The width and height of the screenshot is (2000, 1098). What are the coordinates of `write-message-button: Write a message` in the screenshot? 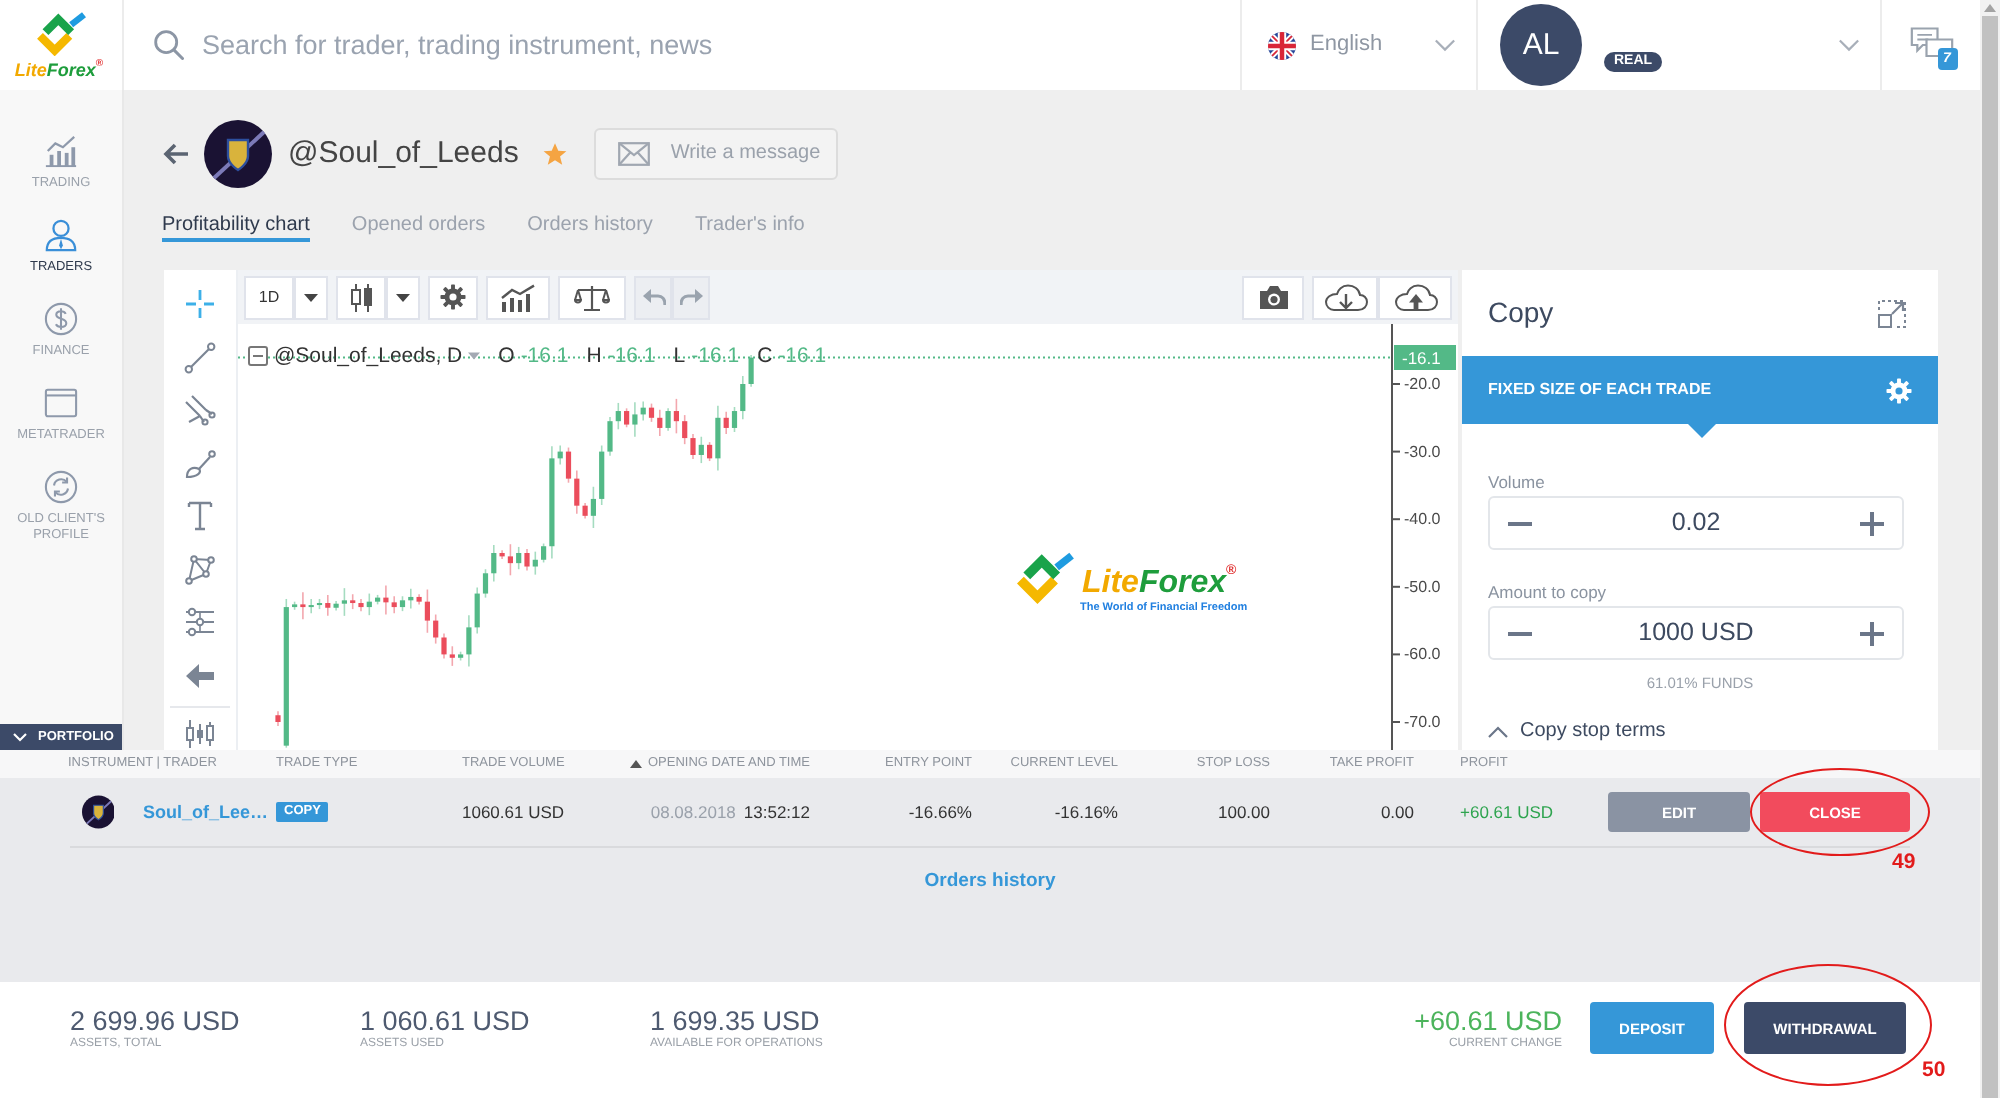 It's located at (716, 154).